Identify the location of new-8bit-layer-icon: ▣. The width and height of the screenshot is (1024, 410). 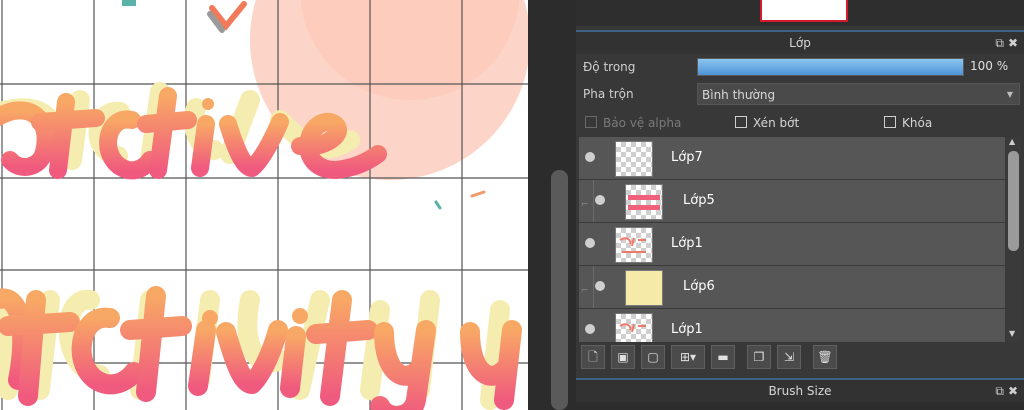
(623, 357).